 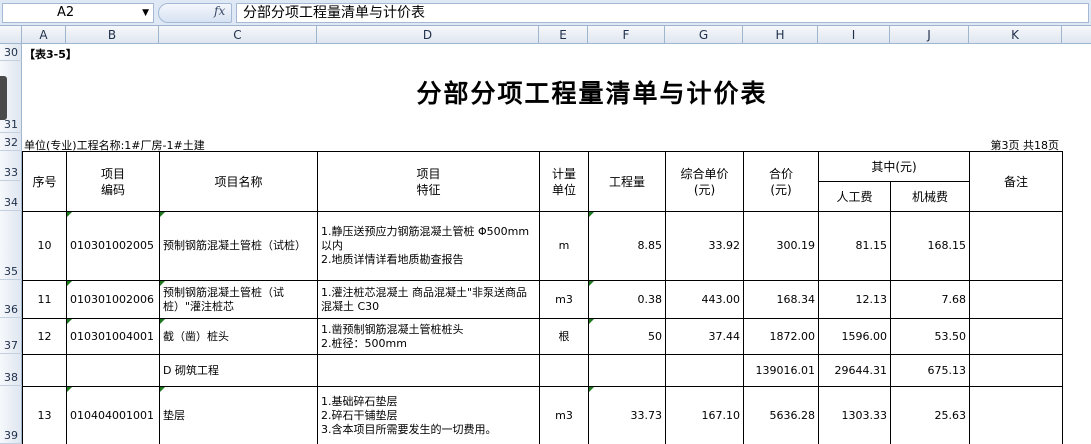 I want to click on cell-name: 预制钢筋混凝土管桩（试桩）, so click(x=238, y=246).